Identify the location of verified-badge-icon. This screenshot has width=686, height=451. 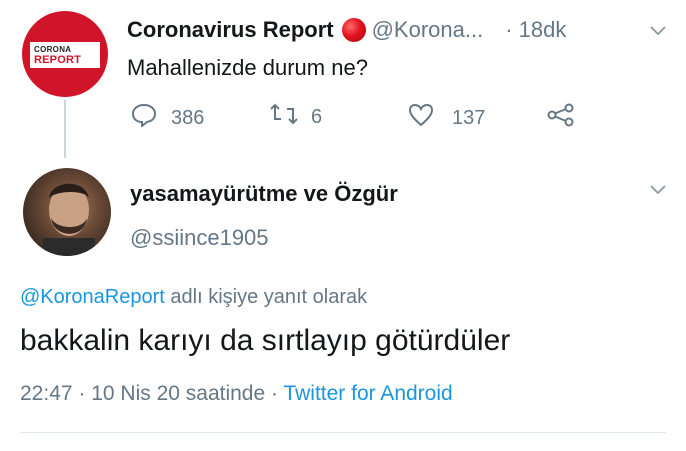
(353, 30).